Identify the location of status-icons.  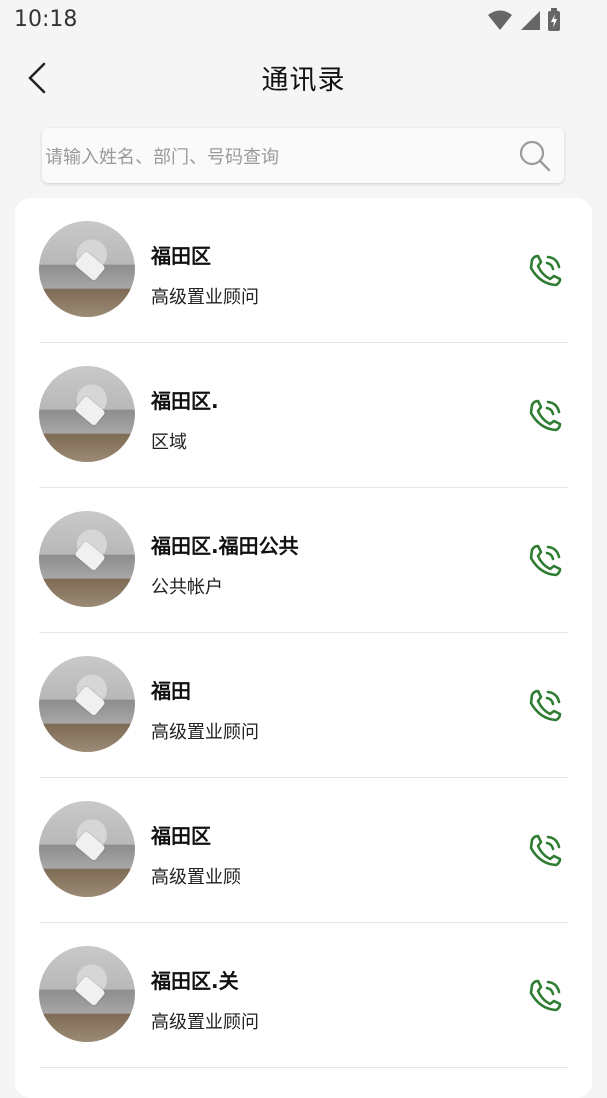
(524, 20).